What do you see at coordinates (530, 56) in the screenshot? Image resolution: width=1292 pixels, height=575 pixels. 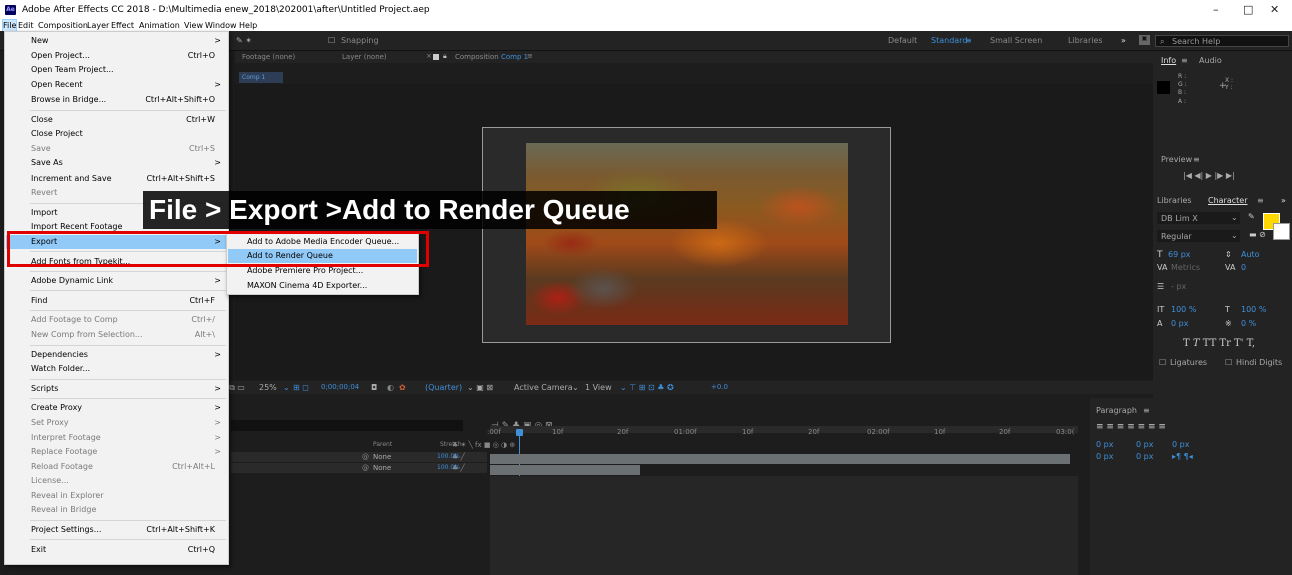 I see `panel-menu-icon: ≡` at bounding box center [530, 56].